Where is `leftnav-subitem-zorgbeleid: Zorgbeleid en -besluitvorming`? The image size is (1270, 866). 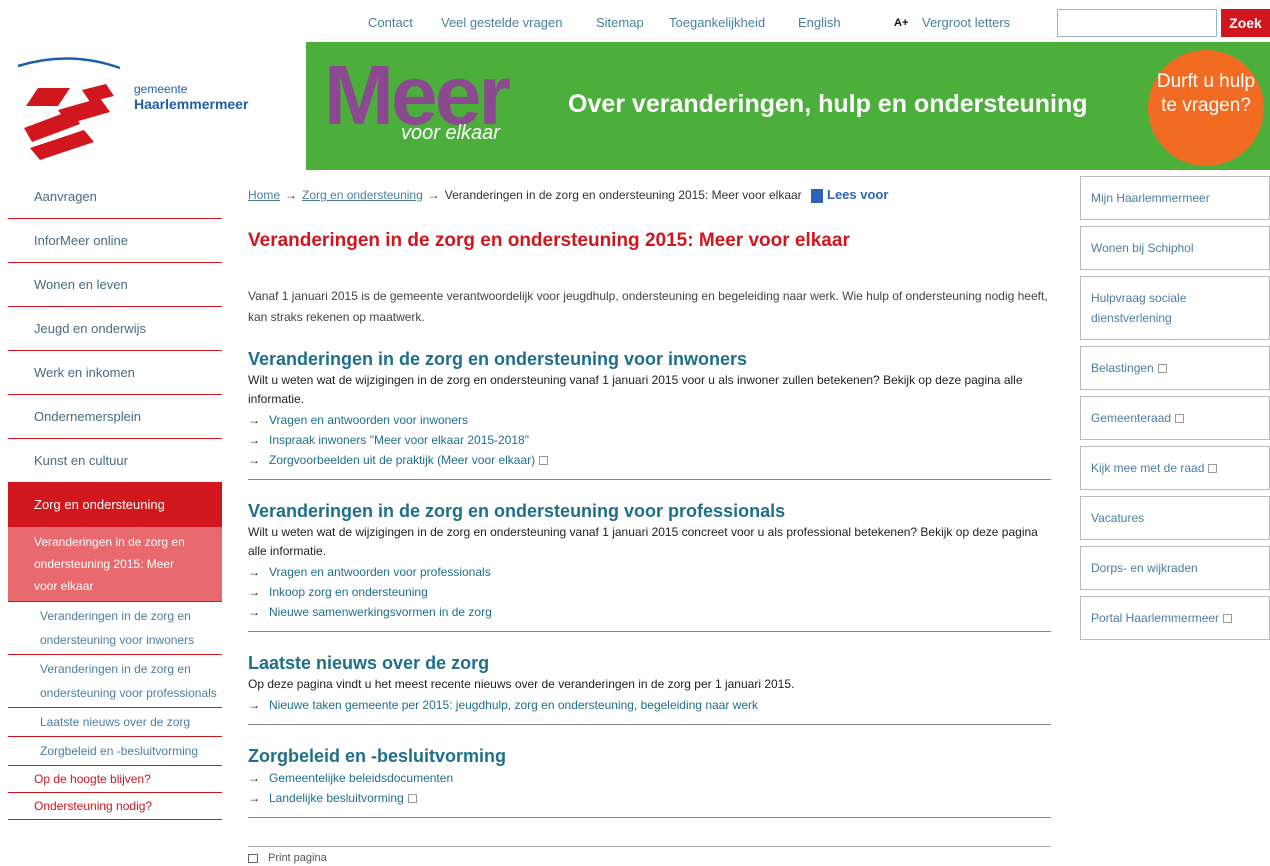
leftnav-subitem-zorgbeleid: Zorgbeleid en -besluitvorming is located at coordinates (115, 751).